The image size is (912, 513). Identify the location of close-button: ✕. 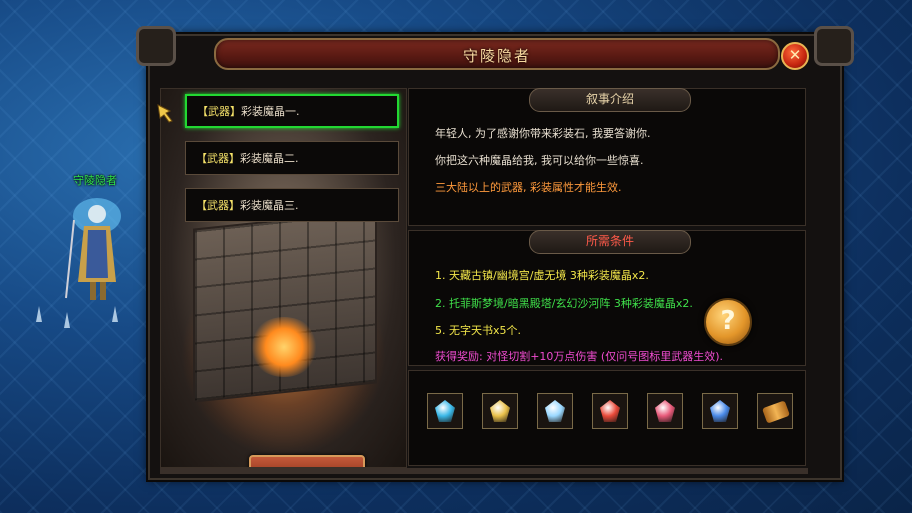
(795, 56).